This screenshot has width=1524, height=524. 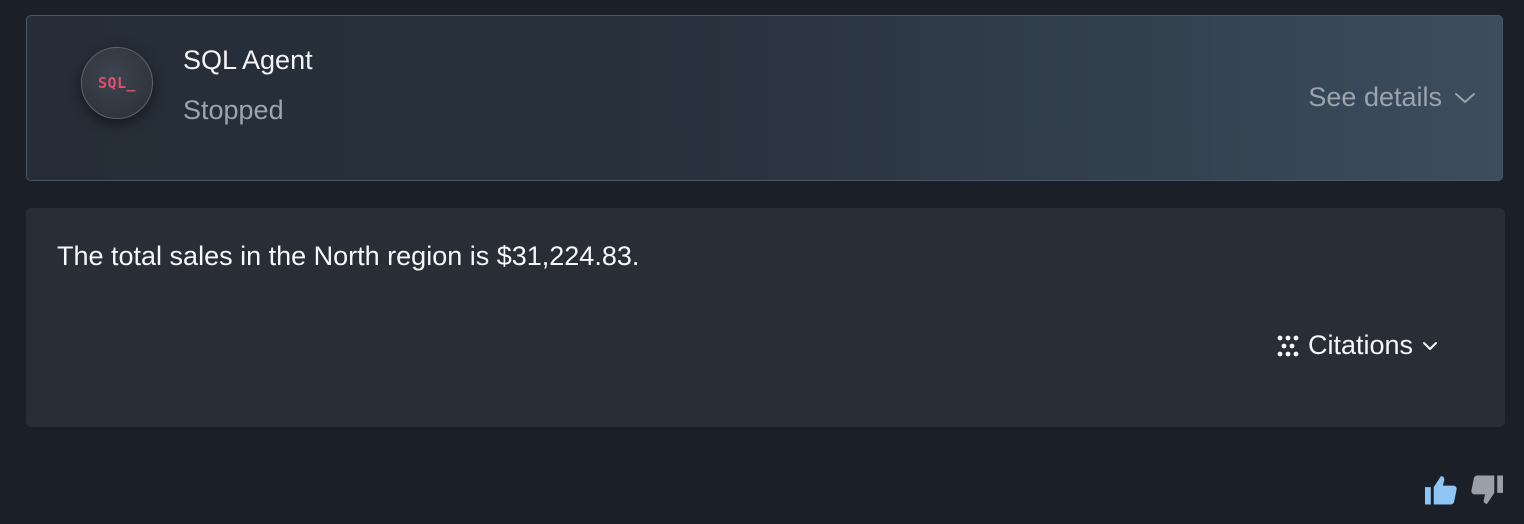 What do you see at coordinates (1464, 492) in the screenshot?
I see `feedback-bar` at bounding box center [1464, 492].